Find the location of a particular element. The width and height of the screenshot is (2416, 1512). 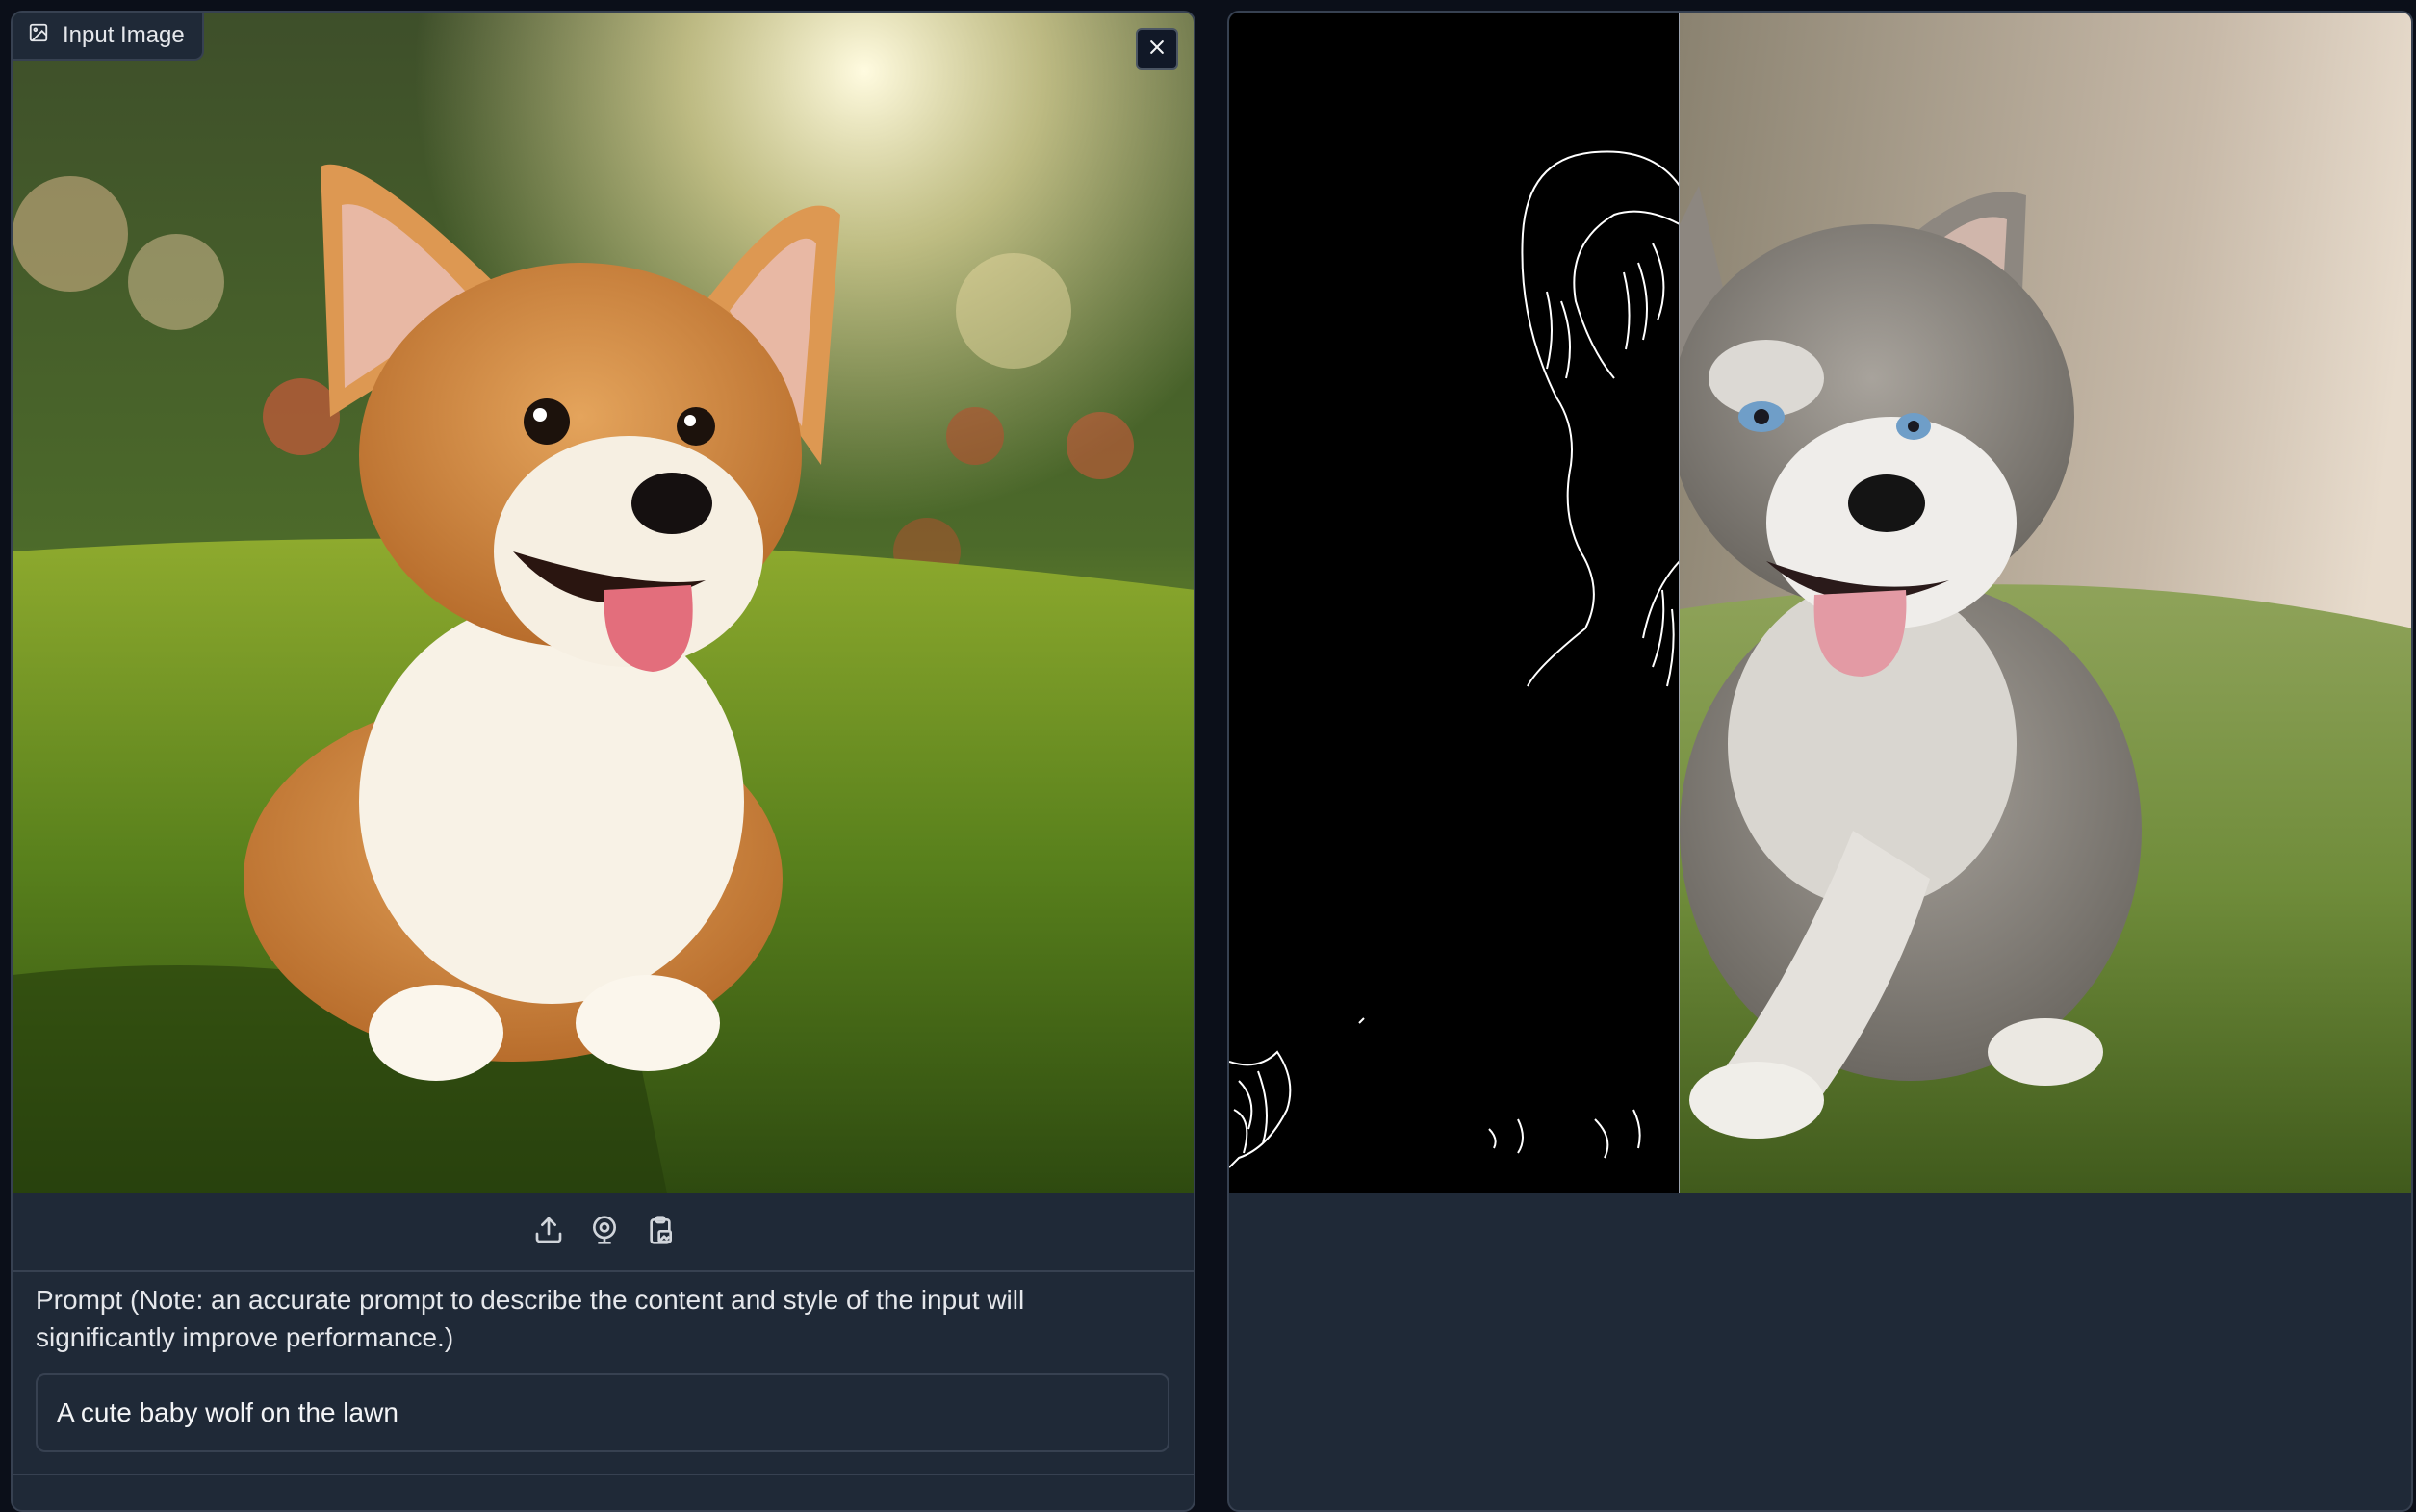

edge-map-image is located at coordinates (1454, 603).